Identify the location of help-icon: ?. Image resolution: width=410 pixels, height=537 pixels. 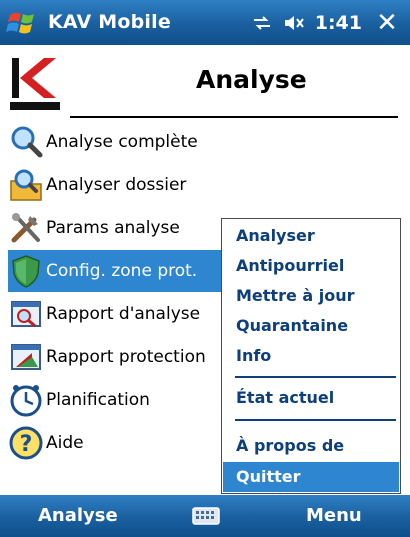
(26, 443).